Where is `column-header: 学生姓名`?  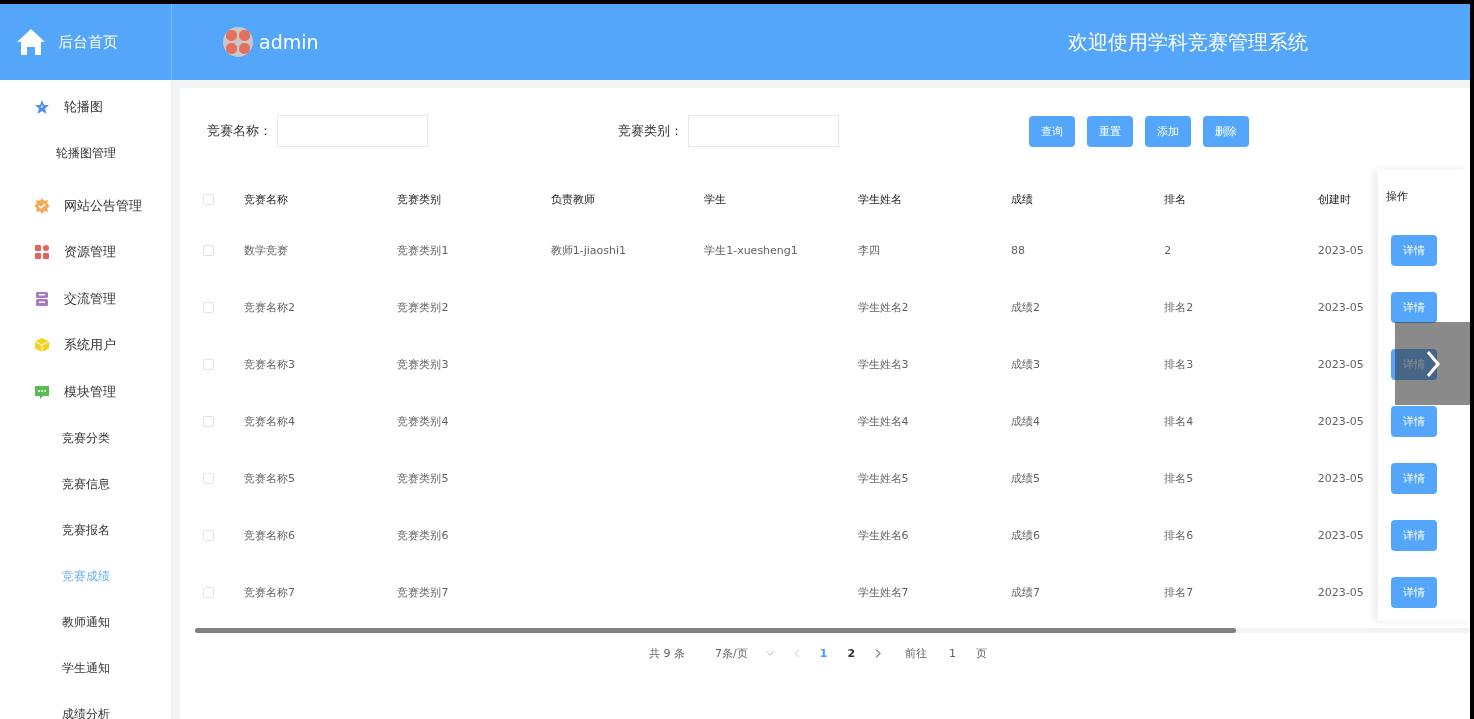
column-header: 学生姓名 is located at coordinates (879, 199).